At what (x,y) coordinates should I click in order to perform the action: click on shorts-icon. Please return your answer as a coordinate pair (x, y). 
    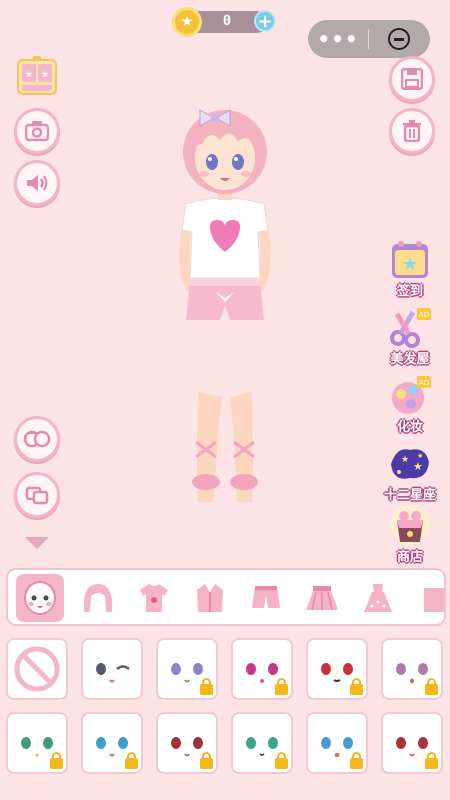
    Looking at the image, I should click on (266, 597).